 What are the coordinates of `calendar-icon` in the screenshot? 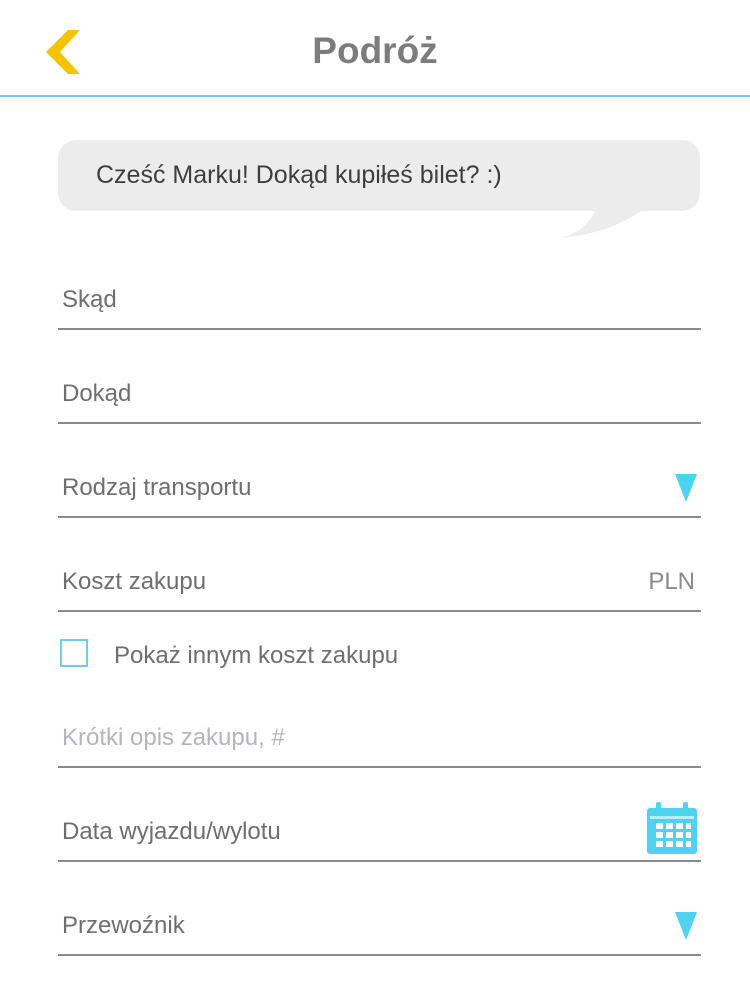 It's located at (672, 828).